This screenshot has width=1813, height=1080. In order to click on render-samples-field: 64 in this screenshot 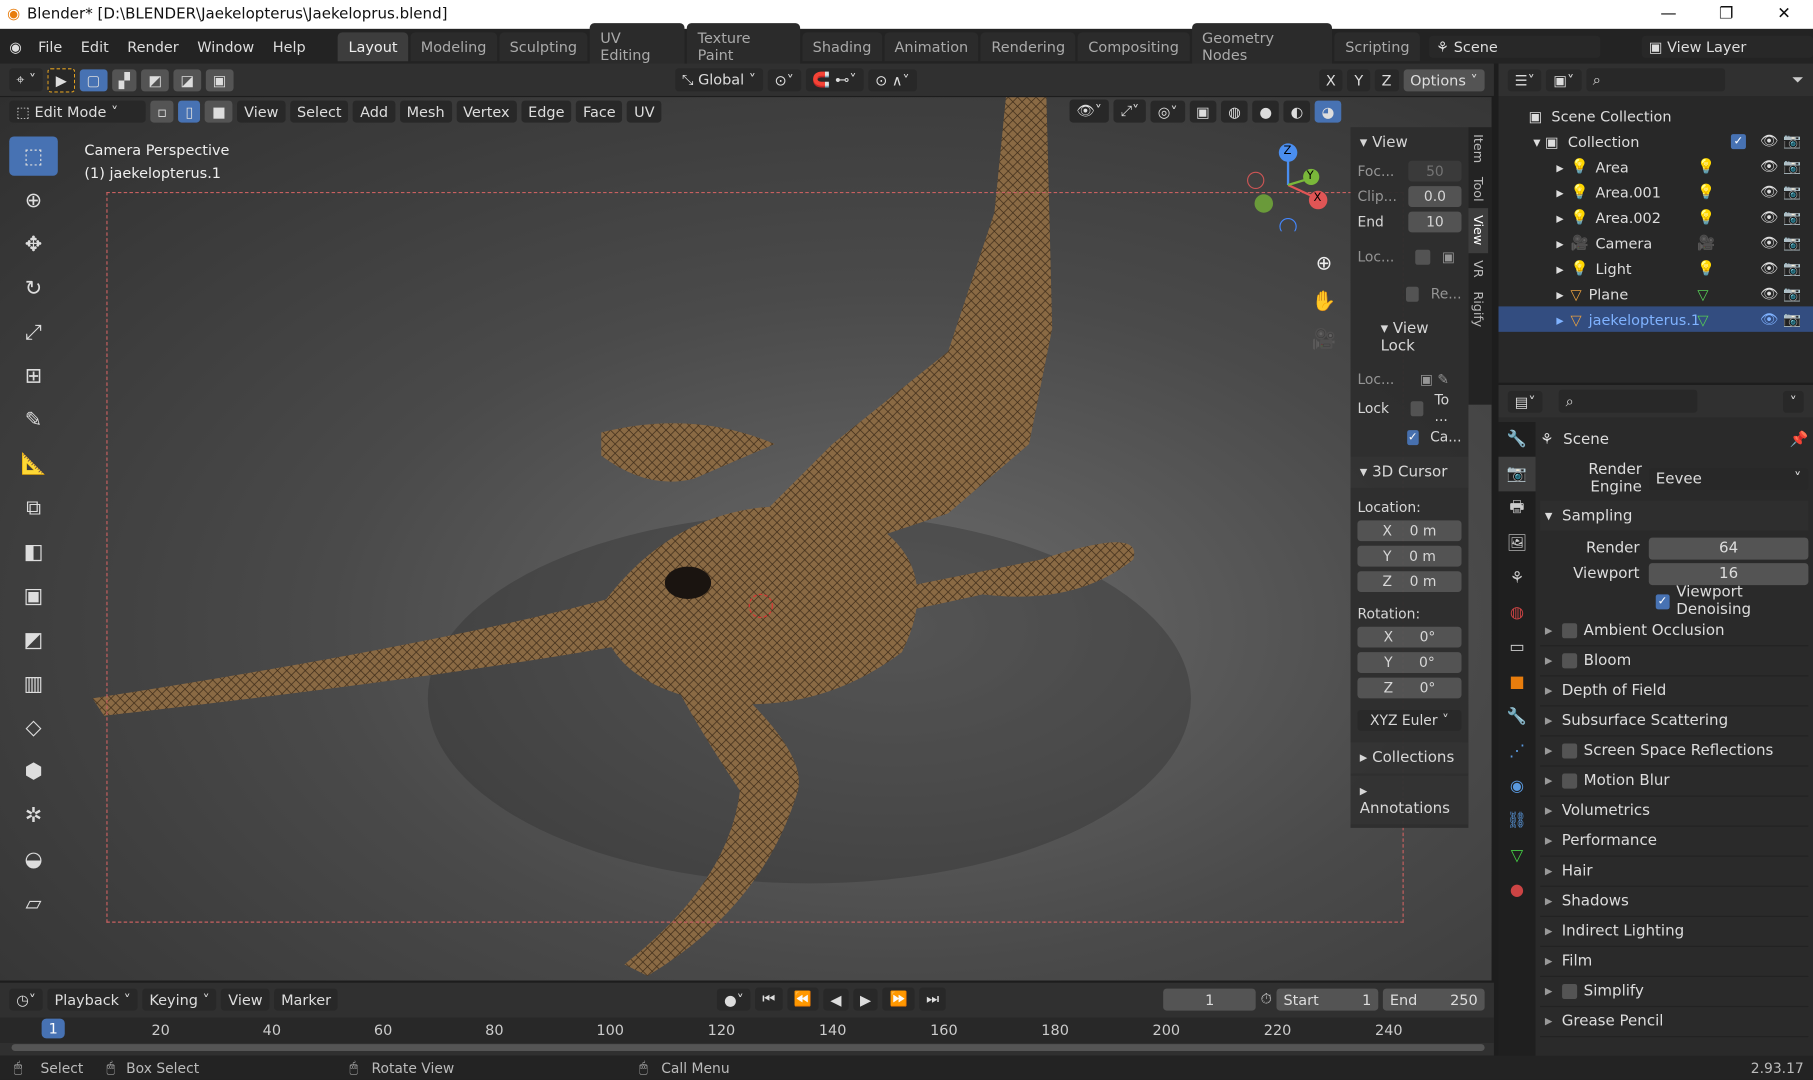, I will do `click(1728, 548)`.